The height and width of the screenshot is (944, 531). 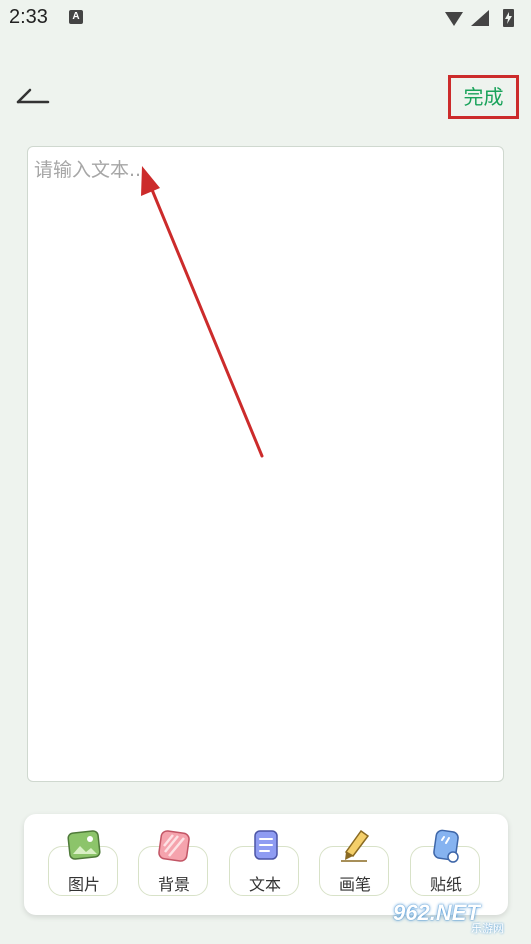 What do you see at coordinates (355, 864) in the screenshot?
I see `tool-brush: 画笔` at bounding box center [355, 864].